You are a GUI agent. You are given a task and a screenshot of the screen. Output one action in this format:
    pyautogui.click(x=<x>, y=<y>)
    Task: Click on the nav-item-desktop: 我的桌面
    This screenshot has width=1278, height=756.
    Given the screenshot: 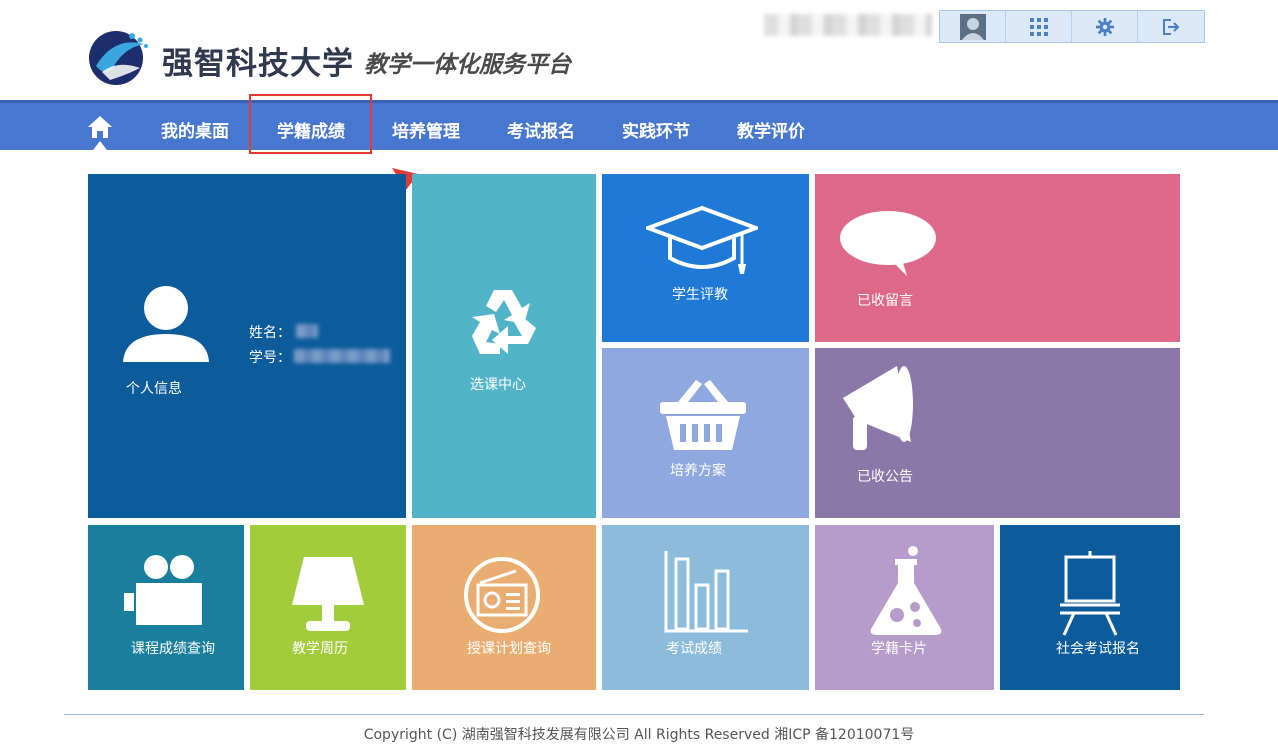 What is the action you would take?
    pyautogui.click(x=195, y=129)
    